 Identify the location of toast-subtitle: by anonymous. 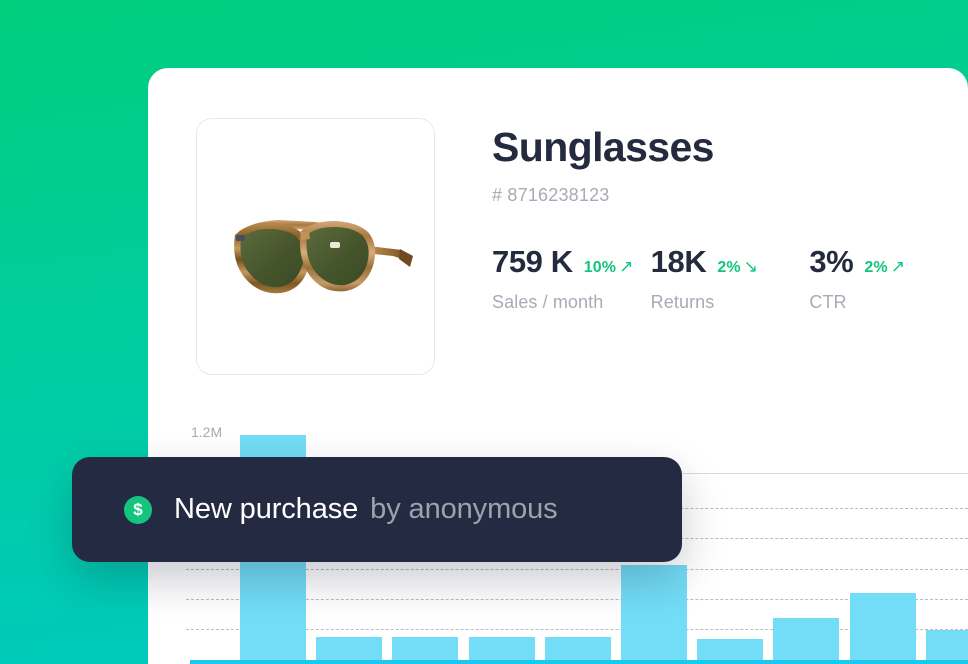
(464, 509).